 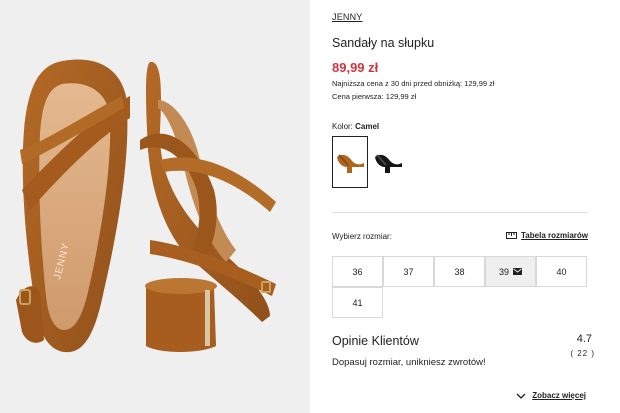 I want to click on size-label-41: 41, so click(x=357, y=302).